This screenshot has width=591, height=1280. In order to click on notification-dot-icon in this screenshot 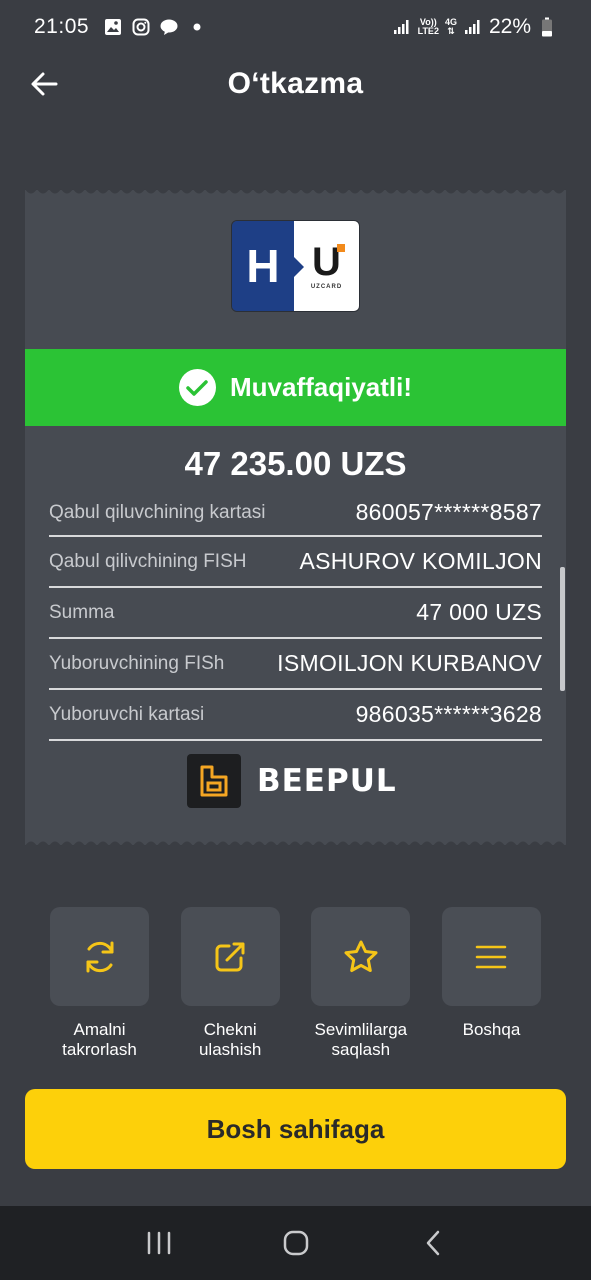, I will do `click(197, 27)`.